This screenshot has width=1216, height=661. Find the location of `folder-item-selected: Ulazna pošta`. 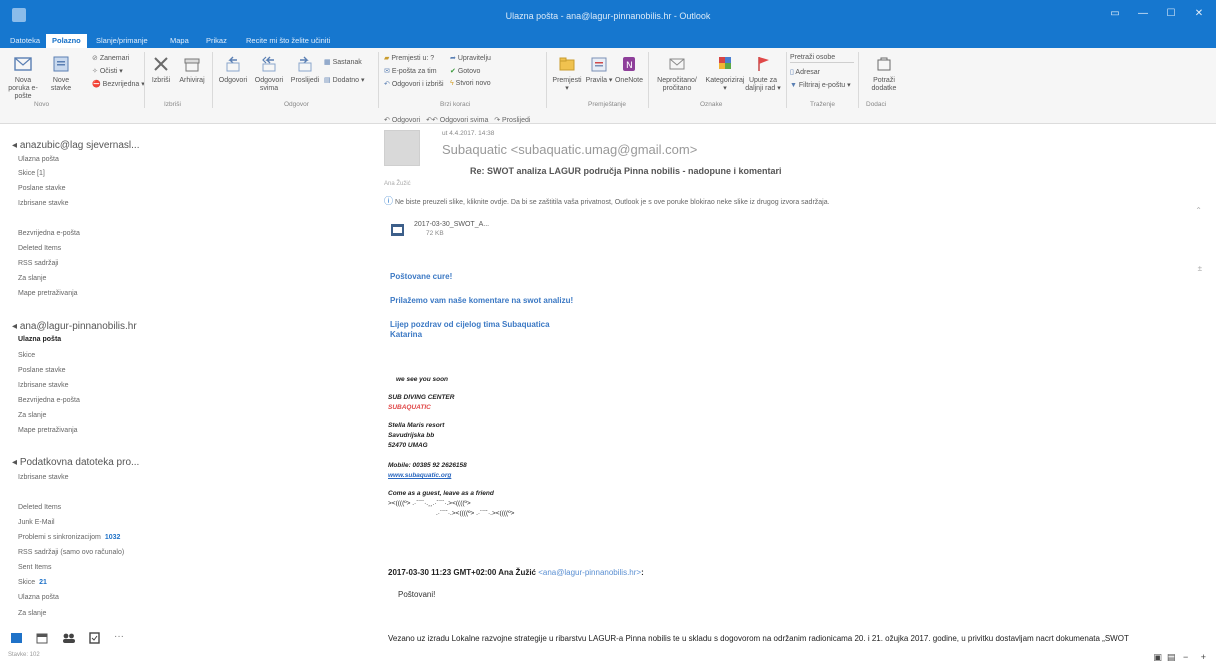

folder-item-selected: Ulazna pošta is located at coordinates (39, 339).